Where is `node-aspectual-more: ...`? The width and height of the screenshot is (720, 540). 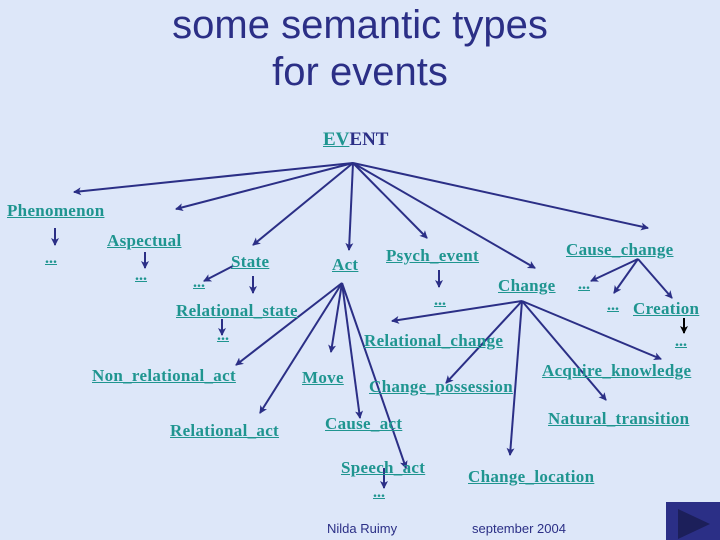
node-aspectual-more: ... is located at coordinates (141, 276).